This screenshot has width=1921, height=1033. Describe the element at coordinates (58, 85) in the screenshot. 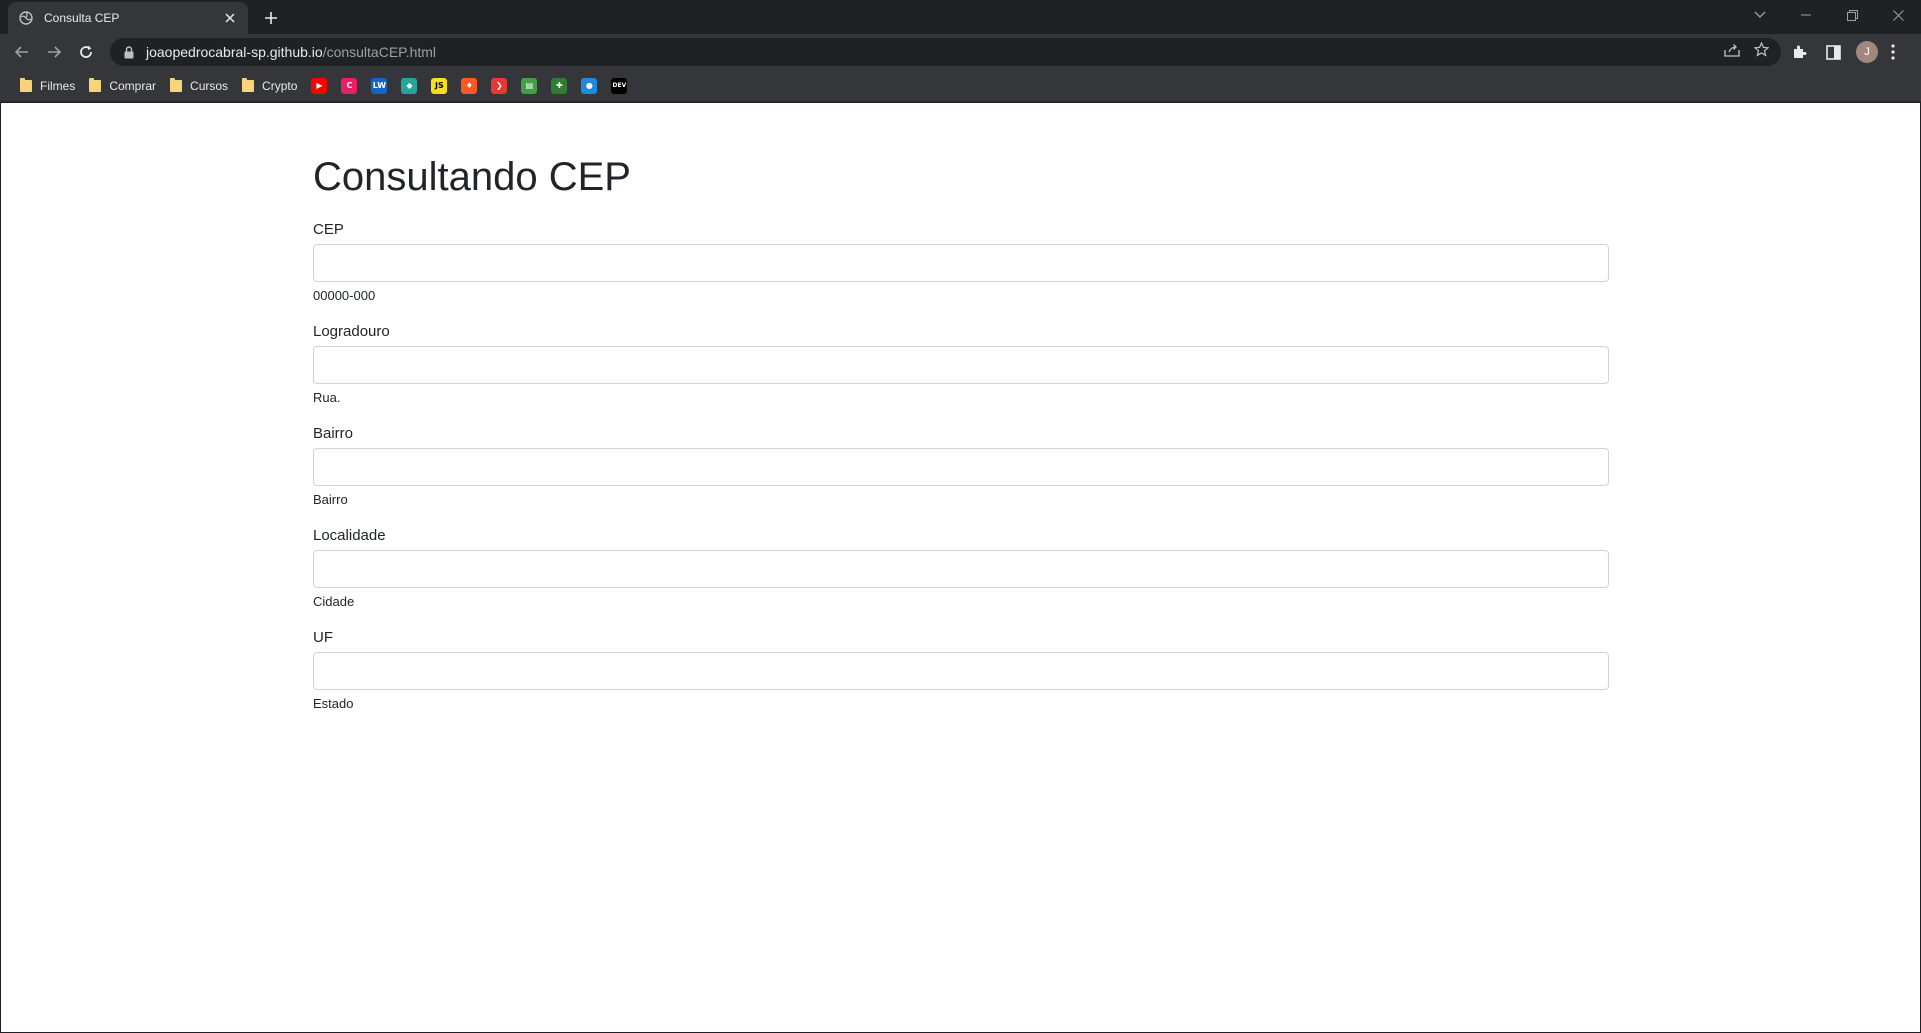

I see `bookmark-label: Filmes` at that location.